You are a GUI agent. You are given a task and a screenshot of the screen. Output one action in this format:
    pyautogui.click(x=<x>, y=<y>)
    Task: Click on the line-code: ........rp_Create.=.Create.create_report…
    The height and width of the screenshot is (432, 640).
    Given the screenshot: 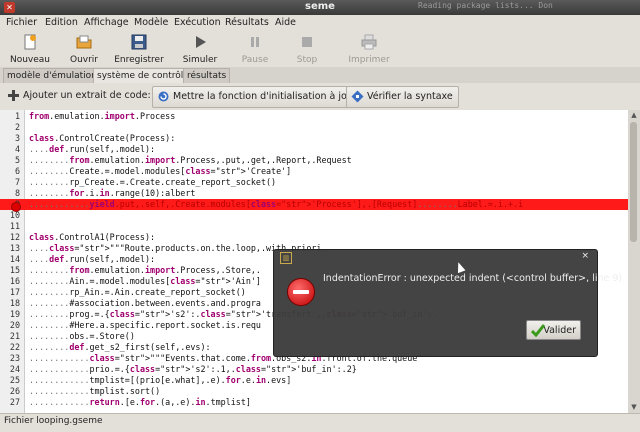 What is the action you would take?
    pyautogui.click(x=153, y=182)
    